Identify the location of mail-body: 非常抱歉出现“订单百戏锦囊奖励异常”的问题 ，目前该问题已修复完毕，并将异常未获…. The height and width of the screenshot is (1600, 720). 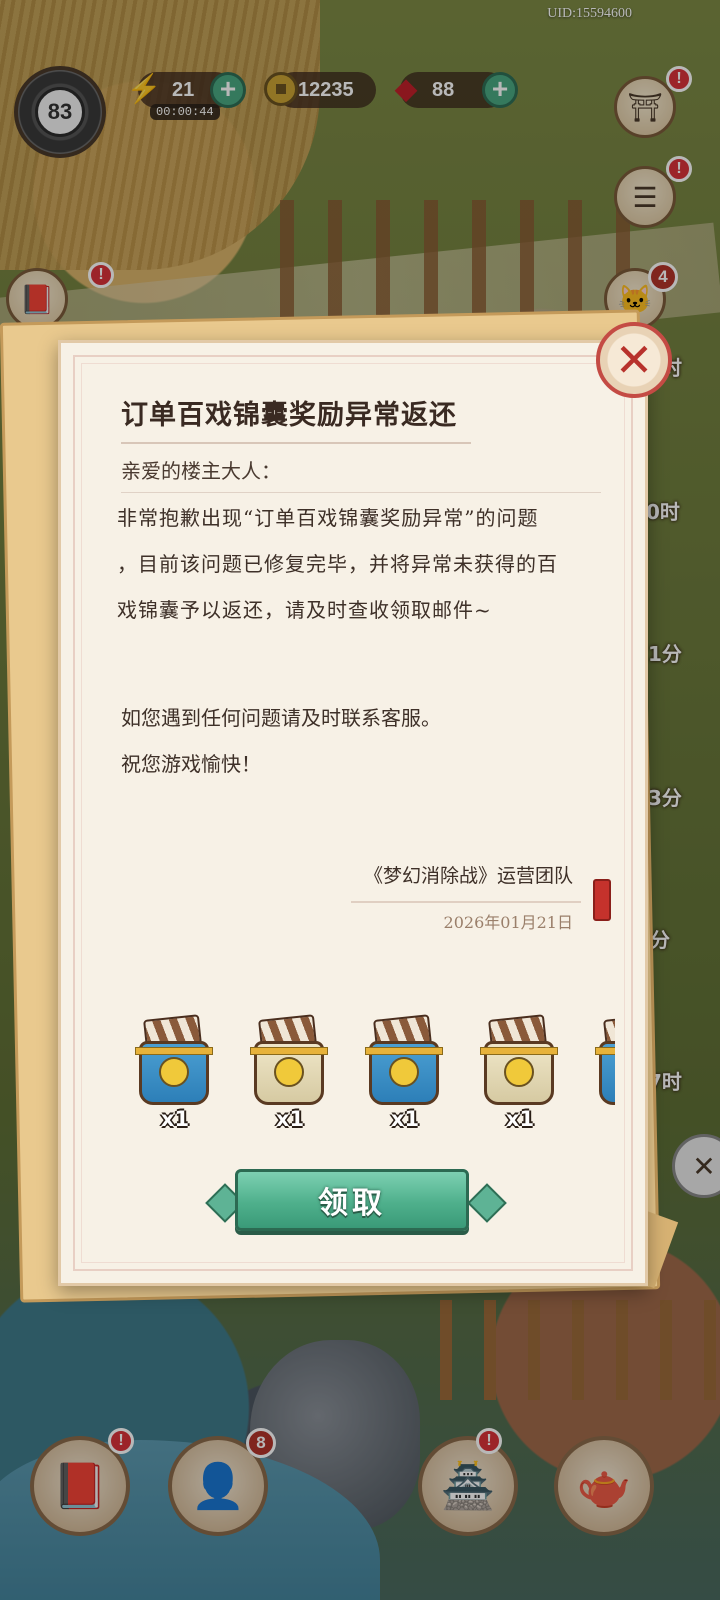
(337, 564).